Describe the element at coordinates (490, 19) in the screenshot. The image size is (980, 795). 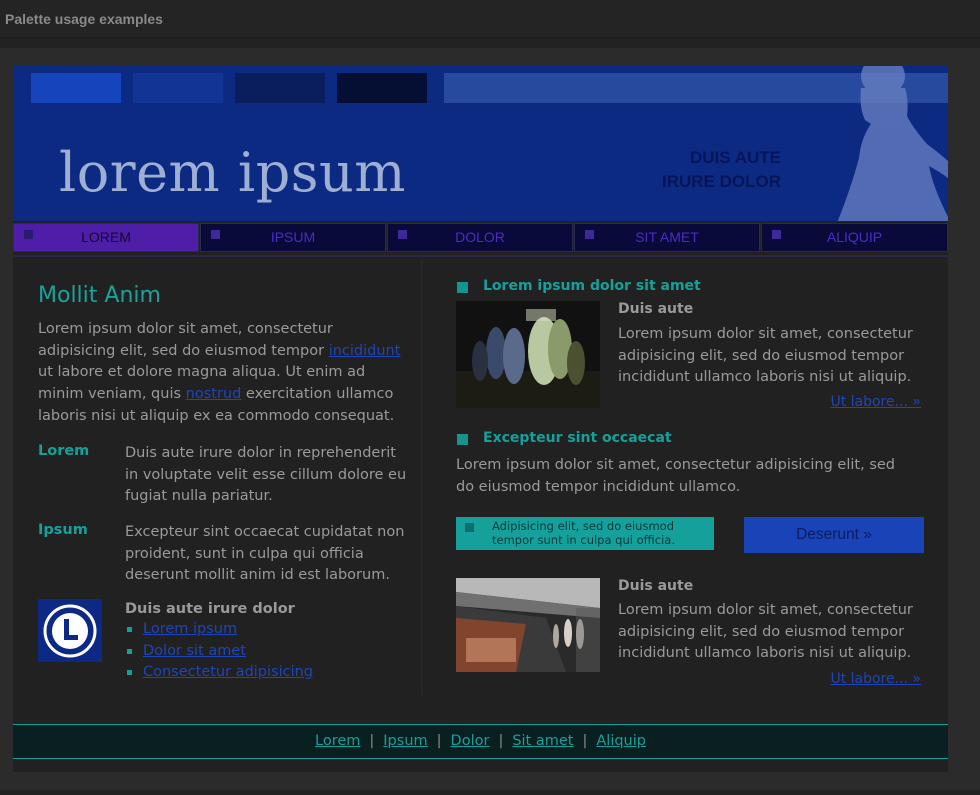
I see `window-titlebar: Palette usage examples` at that location.